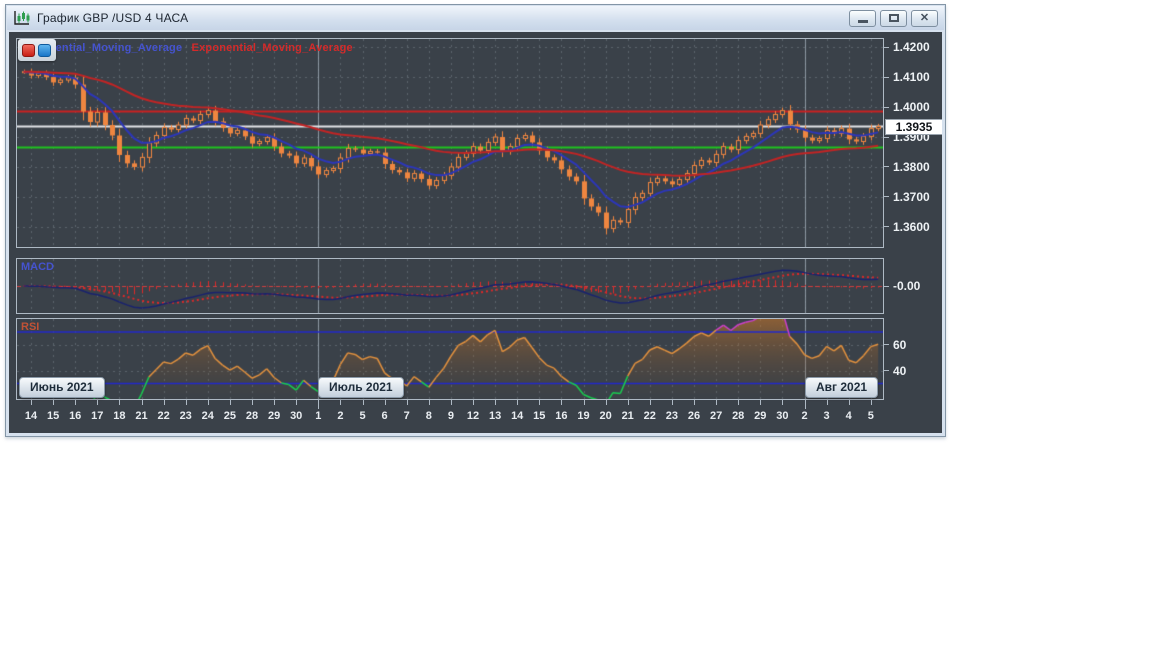  What do you see at coordinates (848, 416) in the screenshot?
I see `time-axis-label: 4` at bounding box center [848, 416].